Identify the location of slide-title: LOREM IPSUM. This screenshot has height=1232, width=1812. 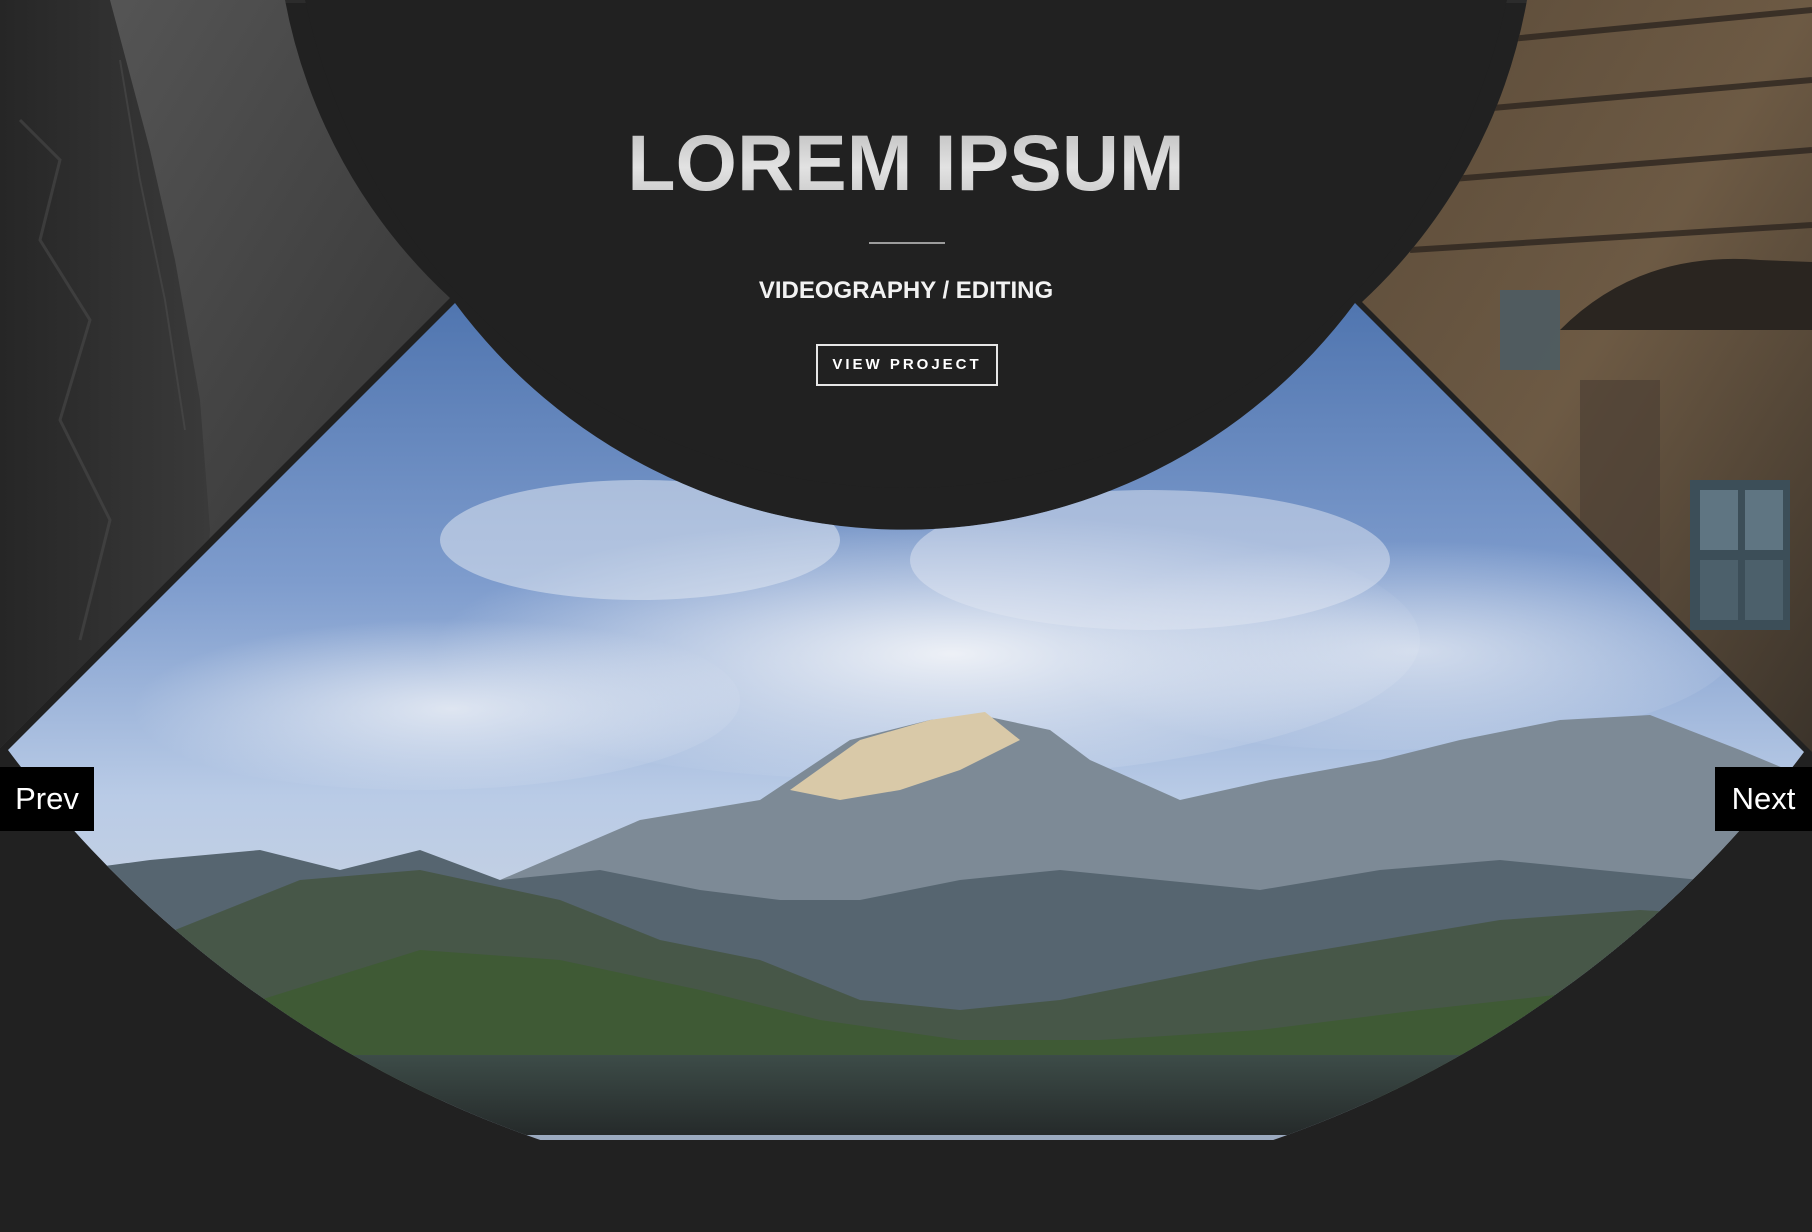
(906, 163).